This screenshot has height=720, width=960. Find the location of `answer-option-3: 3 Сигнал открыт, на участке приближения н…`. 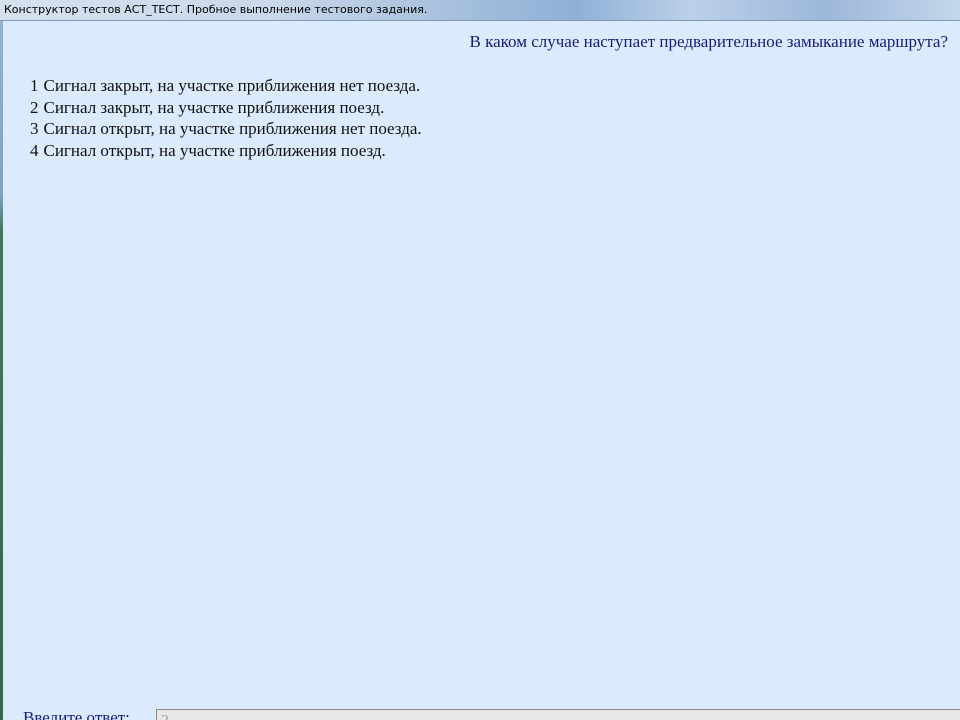

answer-option-3: 3 Сигнал открыт, на участке приближения н… is located at coordinates (226, 129).